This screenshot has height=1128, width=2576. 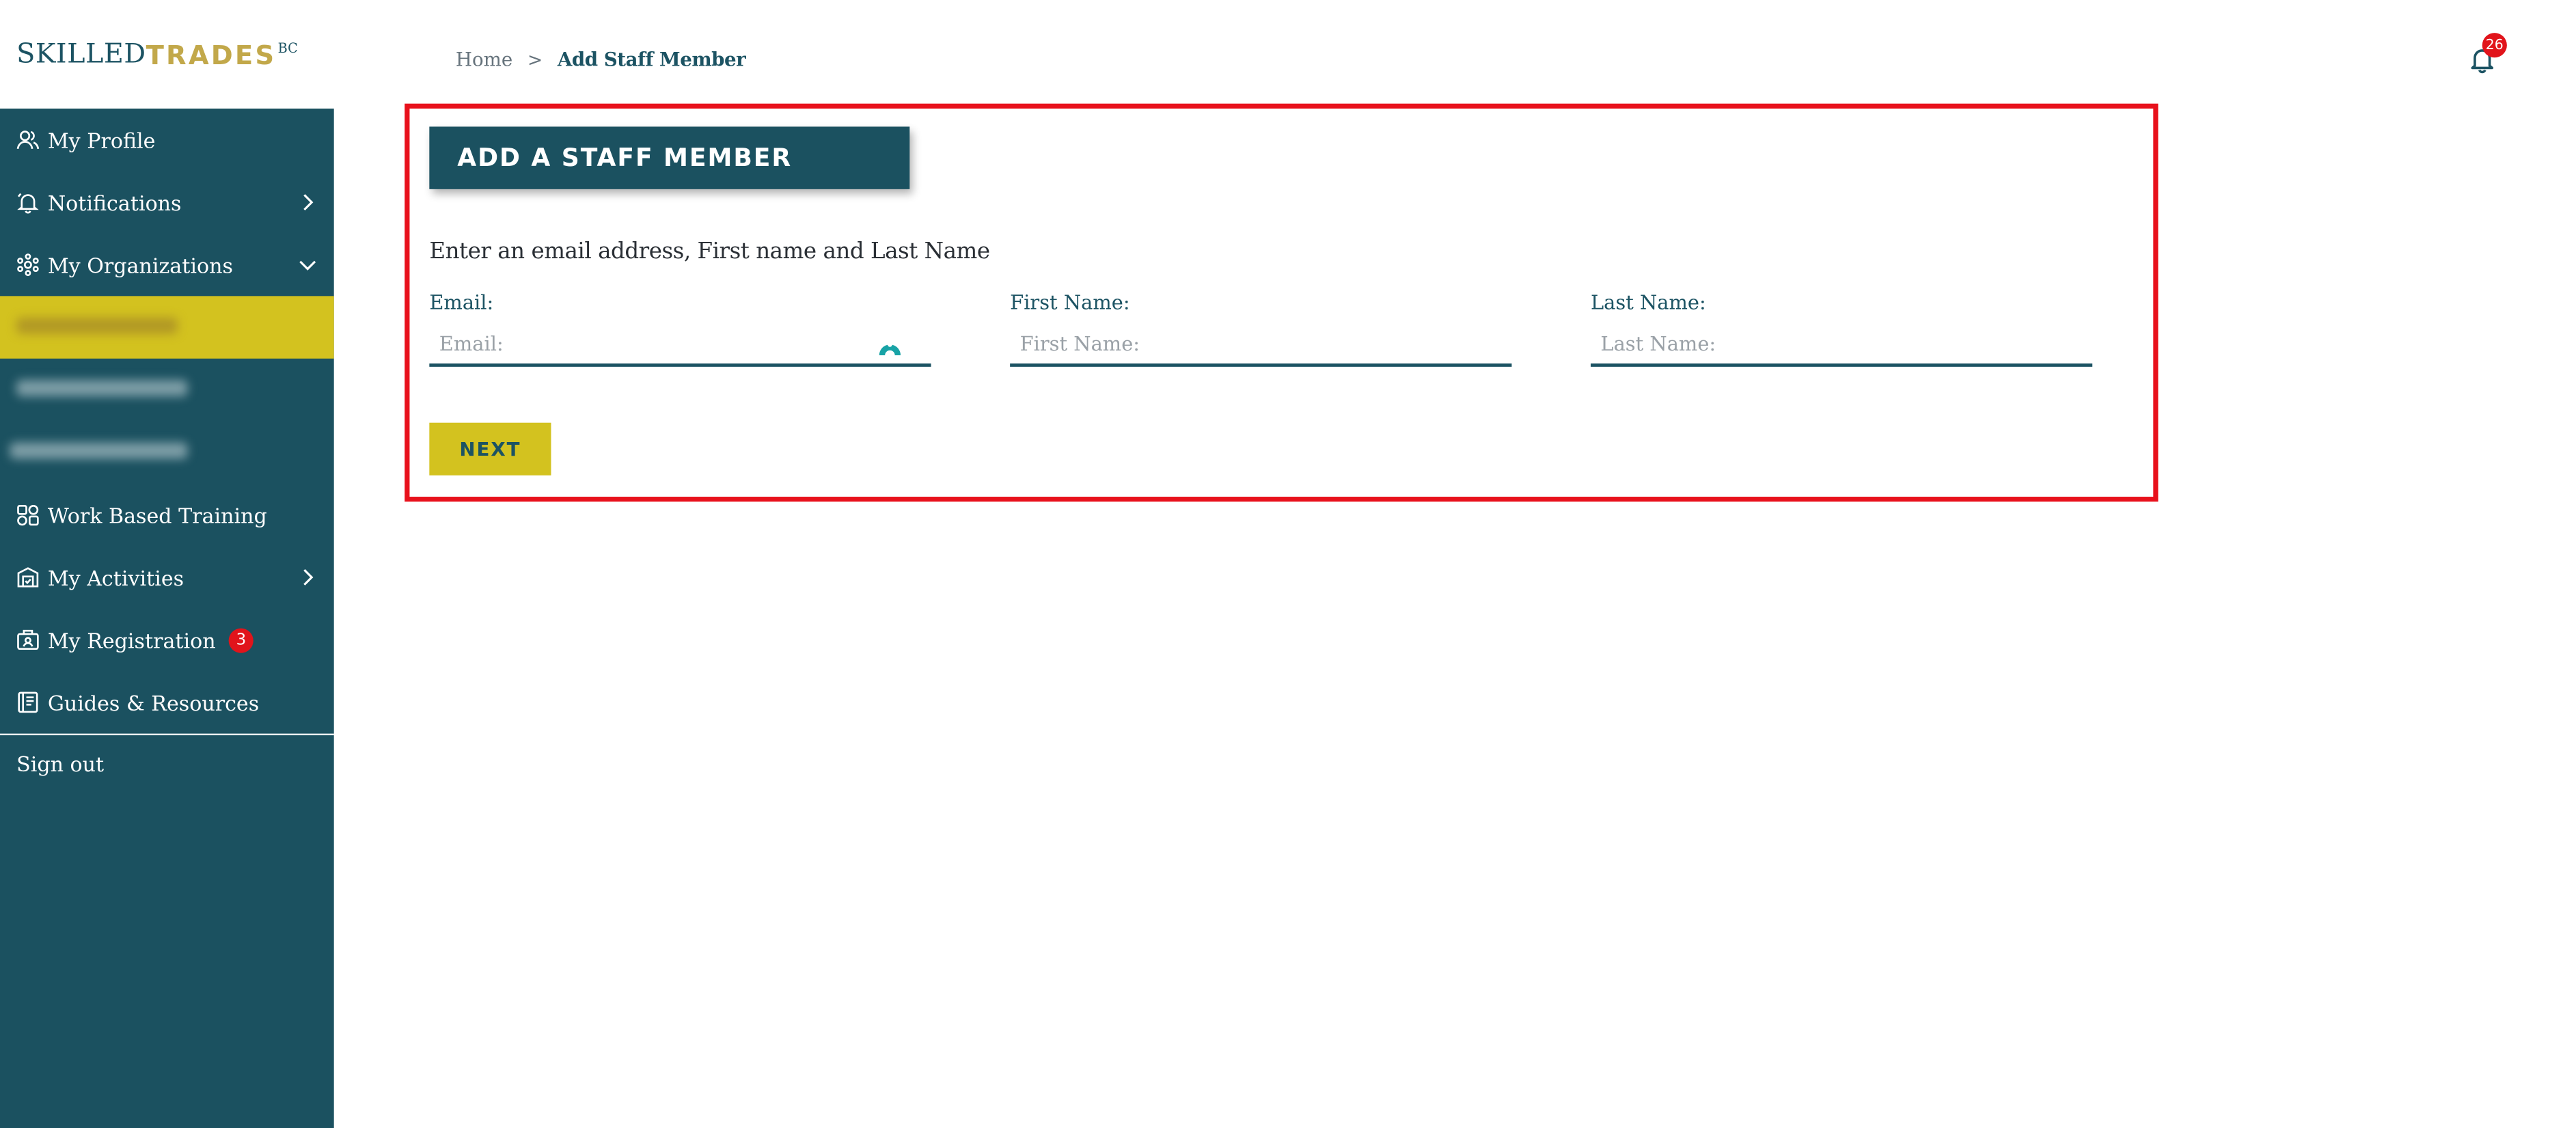 I want to click on training-icon, so click(x=28, y=515).